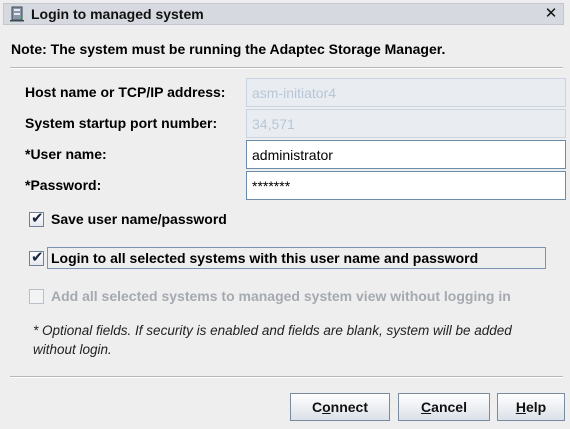 This screenshot has width=570, height=429. What do you see at coordinates (286, 68) in the screenshot?
I see `top-divider` at bounding box center [286, 68].